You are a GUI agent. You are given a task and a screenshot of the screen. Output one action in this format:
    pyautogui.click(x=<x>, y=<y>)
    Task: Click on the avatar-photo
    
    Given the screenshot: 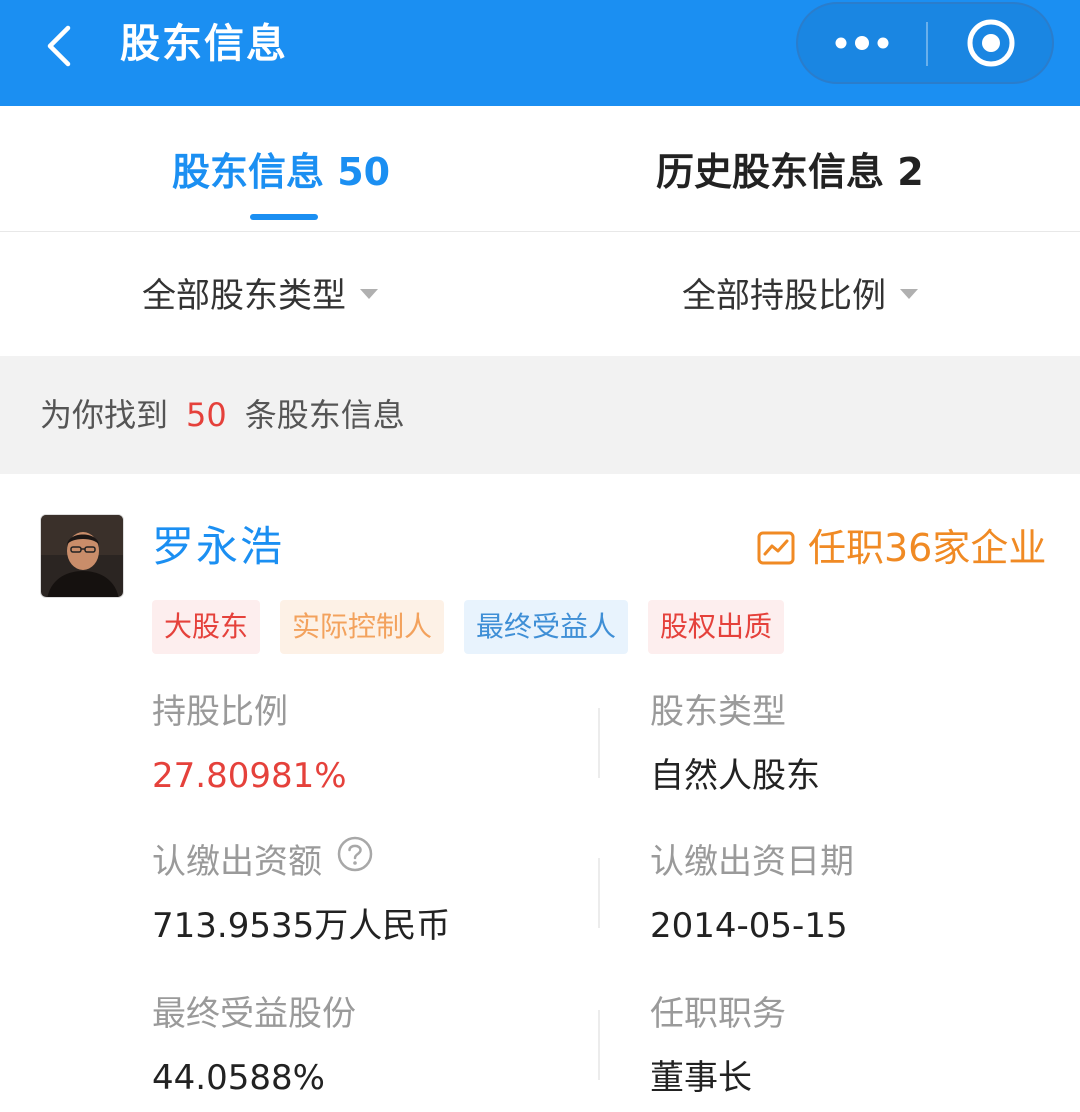 What is the action you would take?
    pyautogui.click(x=82, y=556)
    